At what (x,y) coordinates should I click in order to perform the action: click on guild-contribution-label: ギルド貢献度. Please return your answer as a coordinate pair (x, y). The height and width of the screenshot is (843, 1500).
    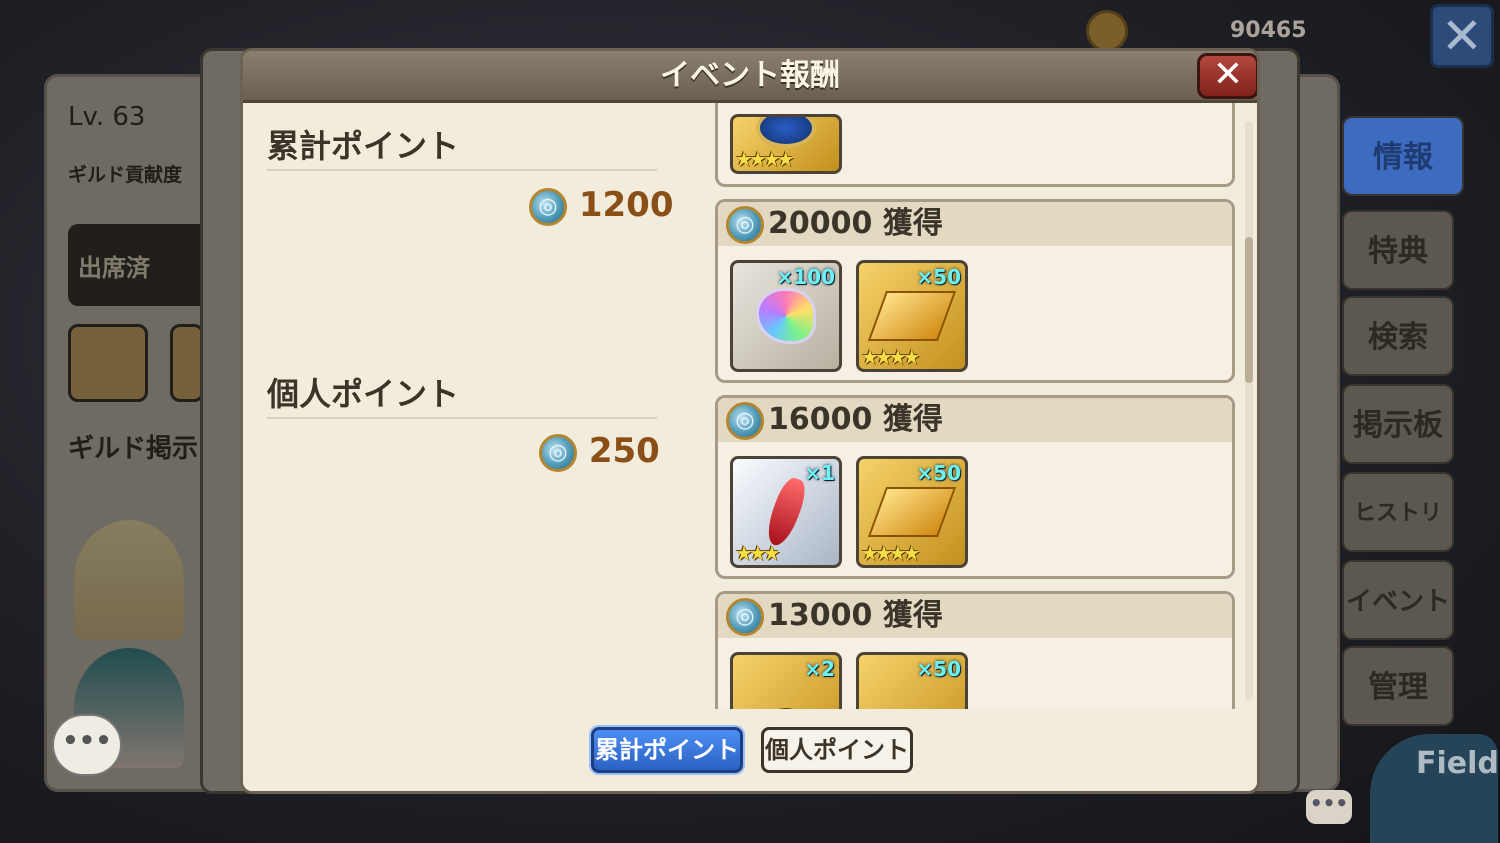
    Looking at the image, I should click on (125, 175).